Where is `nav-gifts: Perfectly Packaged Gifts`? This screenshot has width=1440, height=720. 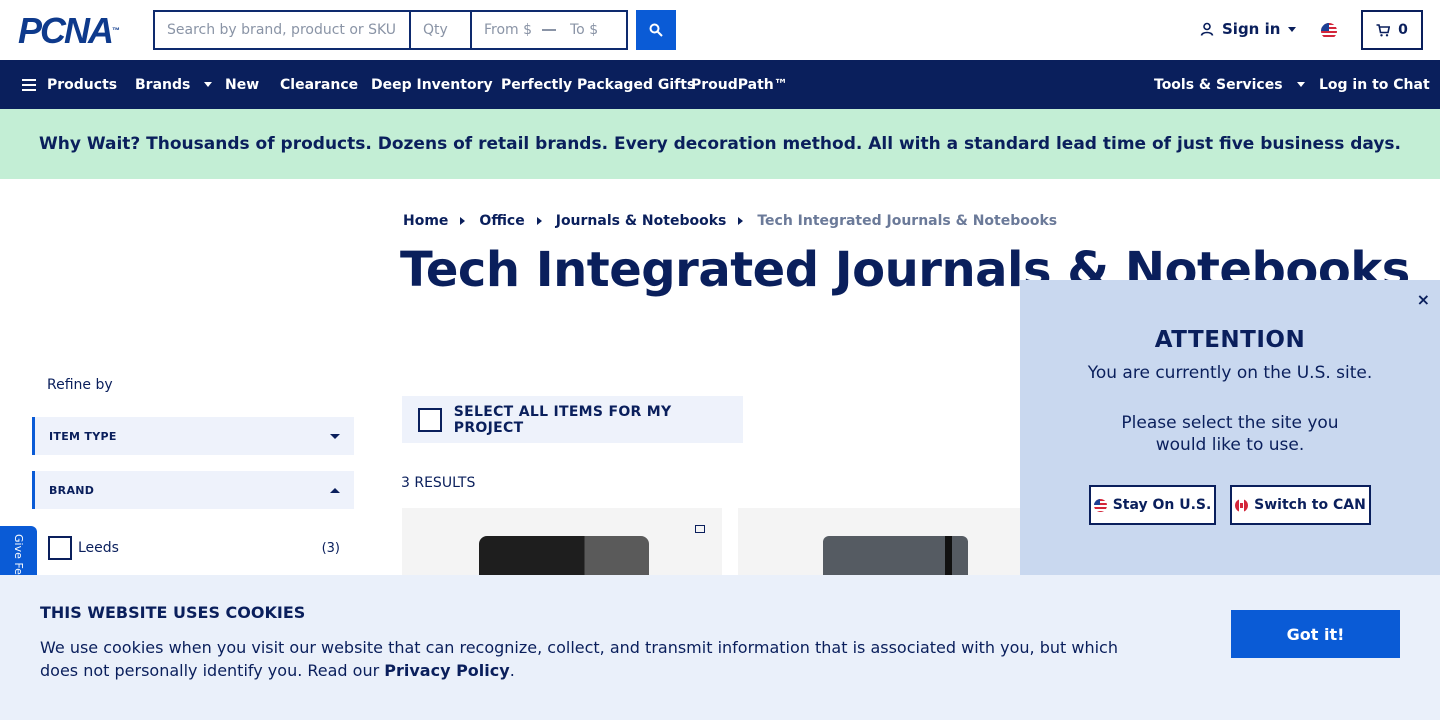
nav-gifts: Perfectly Packaged Gifts is located at coordinates (598, 84).